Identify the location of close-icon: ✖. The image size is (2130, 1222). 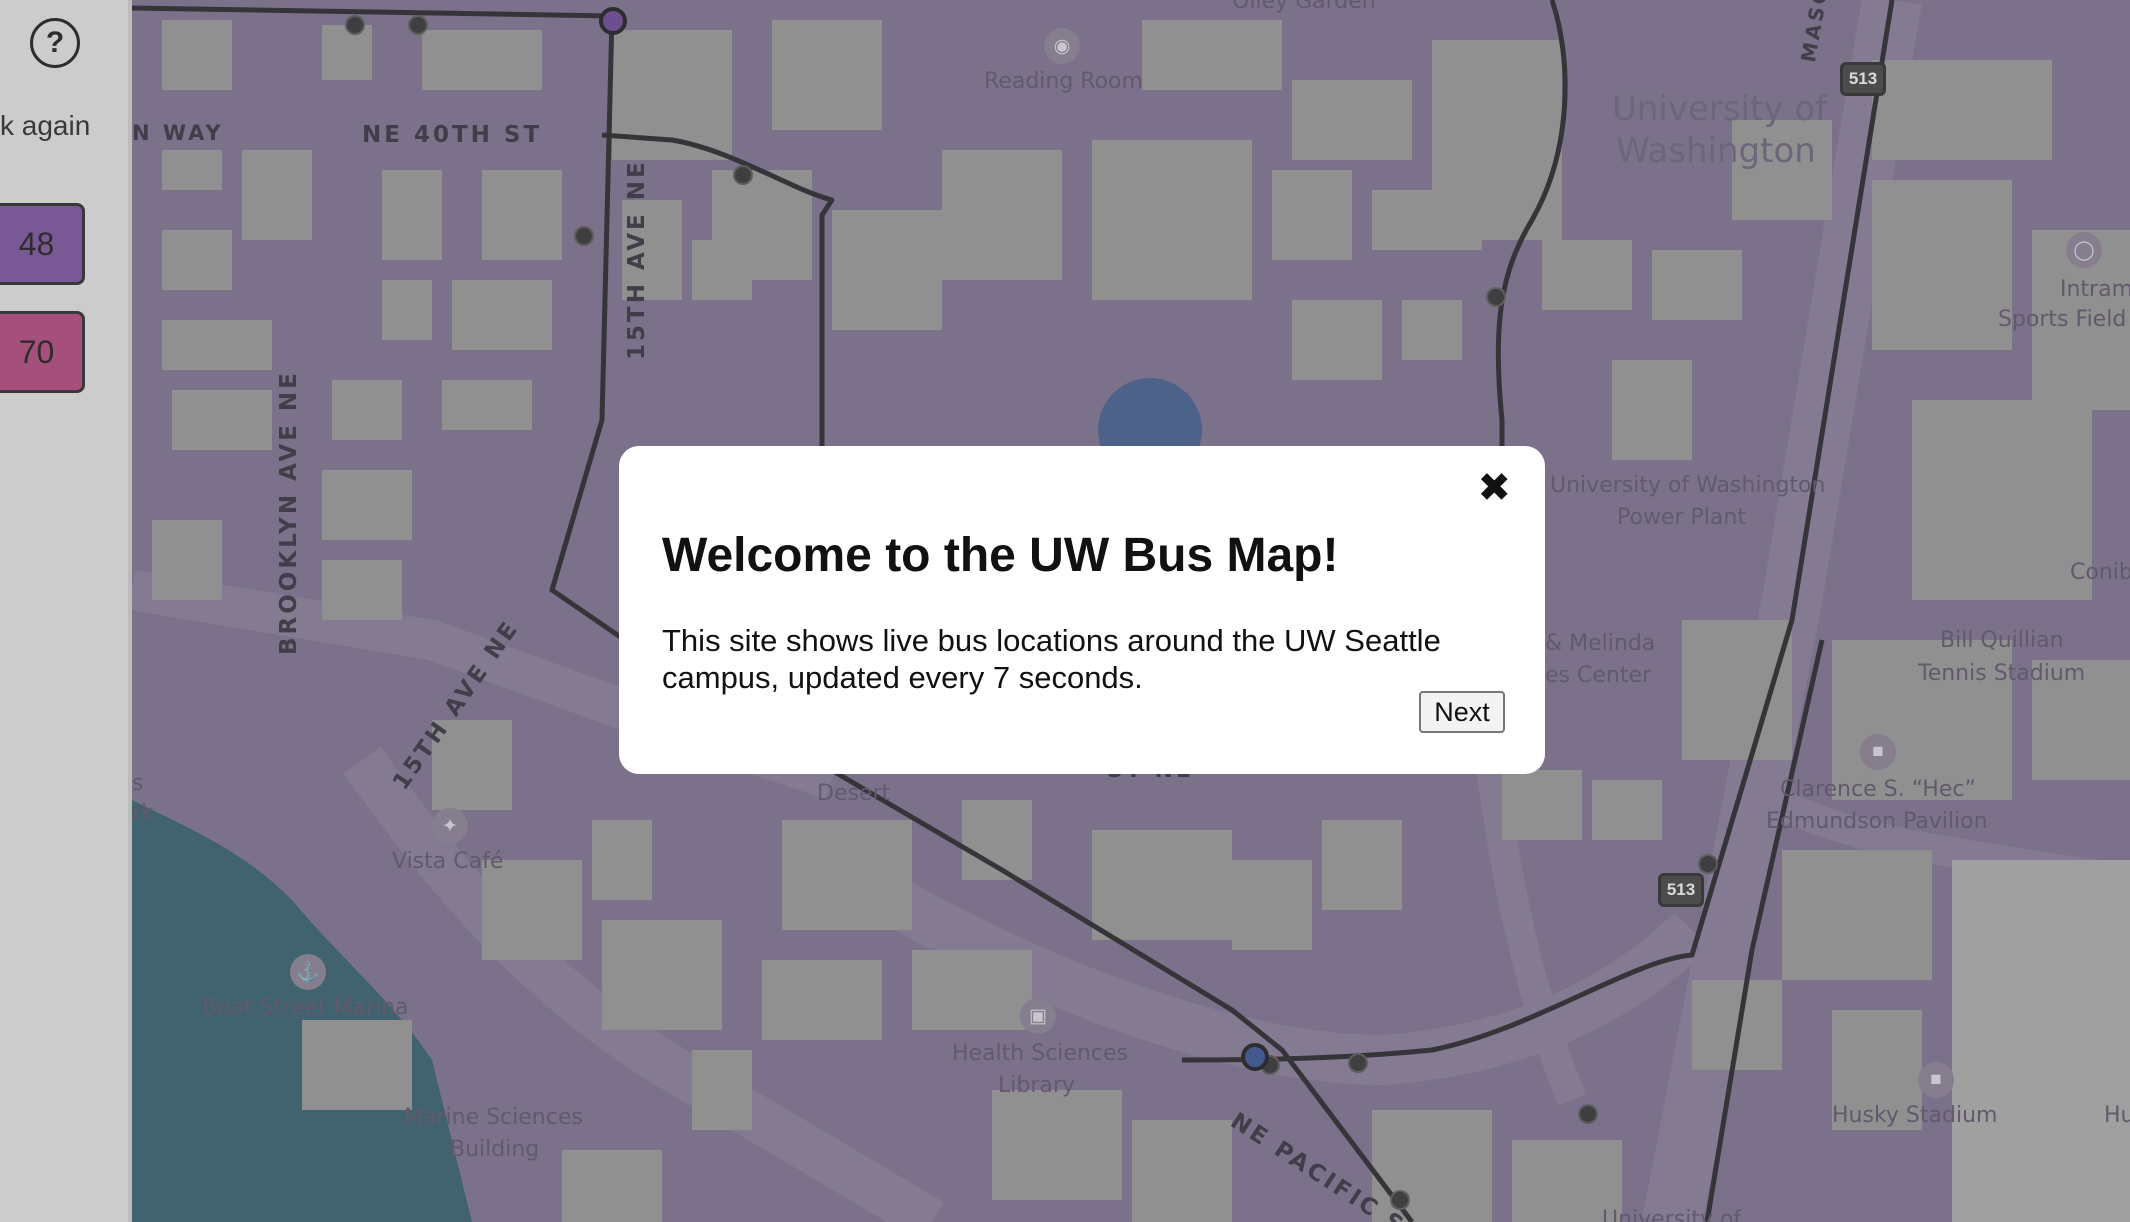
(1494, 488).